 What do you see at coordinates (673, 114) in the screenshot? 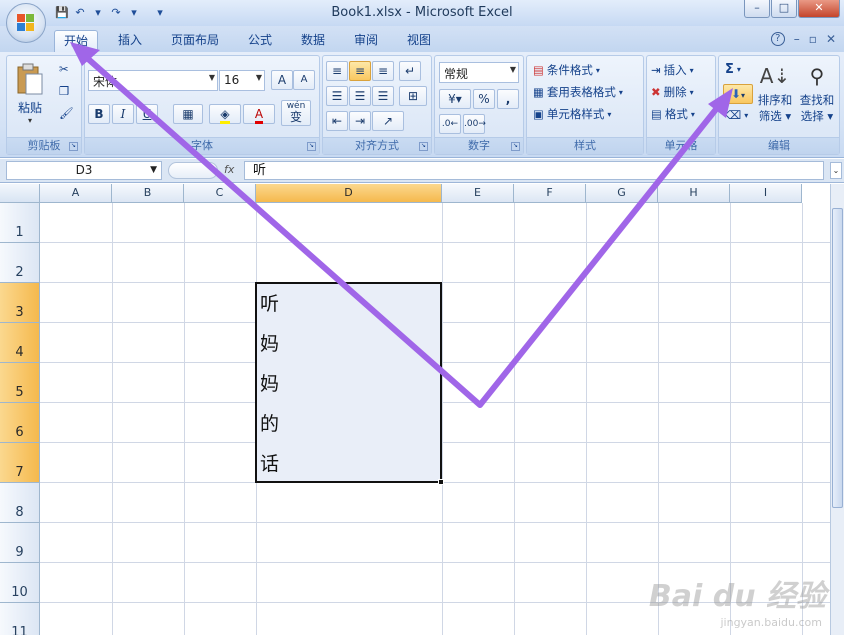
I see `format-cells-button: ▤ 格式 ▾` at bounding box center [673, 114].